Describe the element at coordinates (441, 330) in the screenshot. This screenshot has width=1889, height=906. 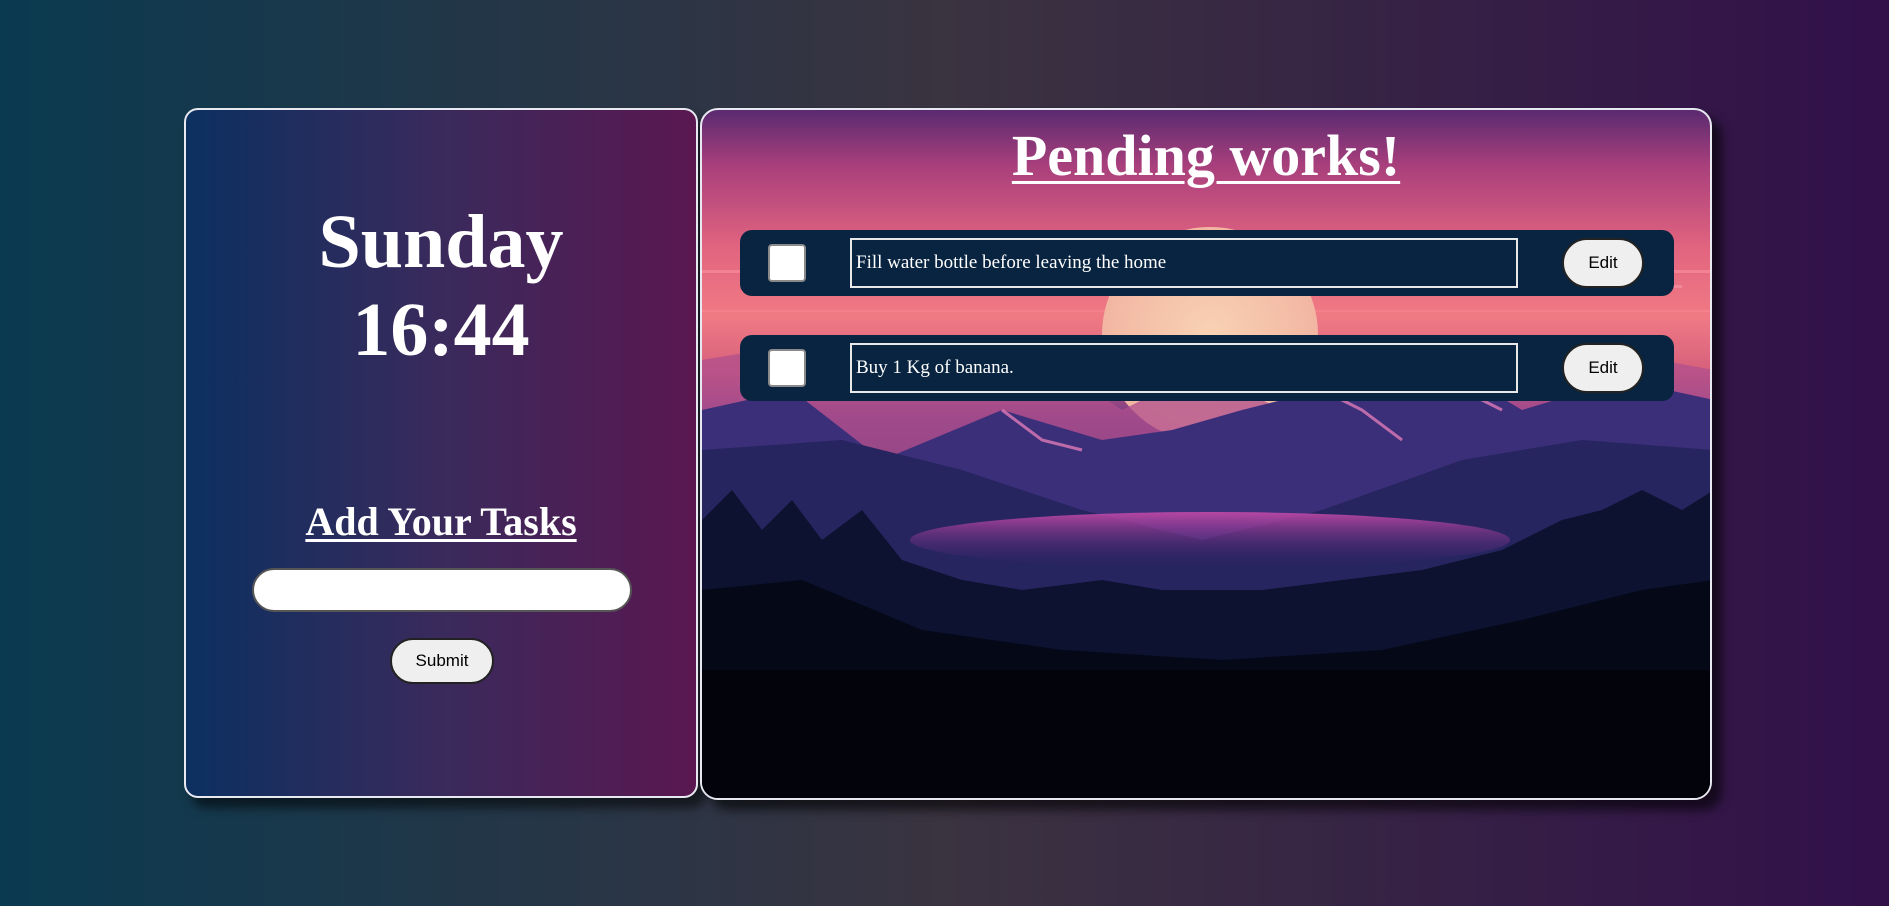
I see `time-label: 16:44` at that location.